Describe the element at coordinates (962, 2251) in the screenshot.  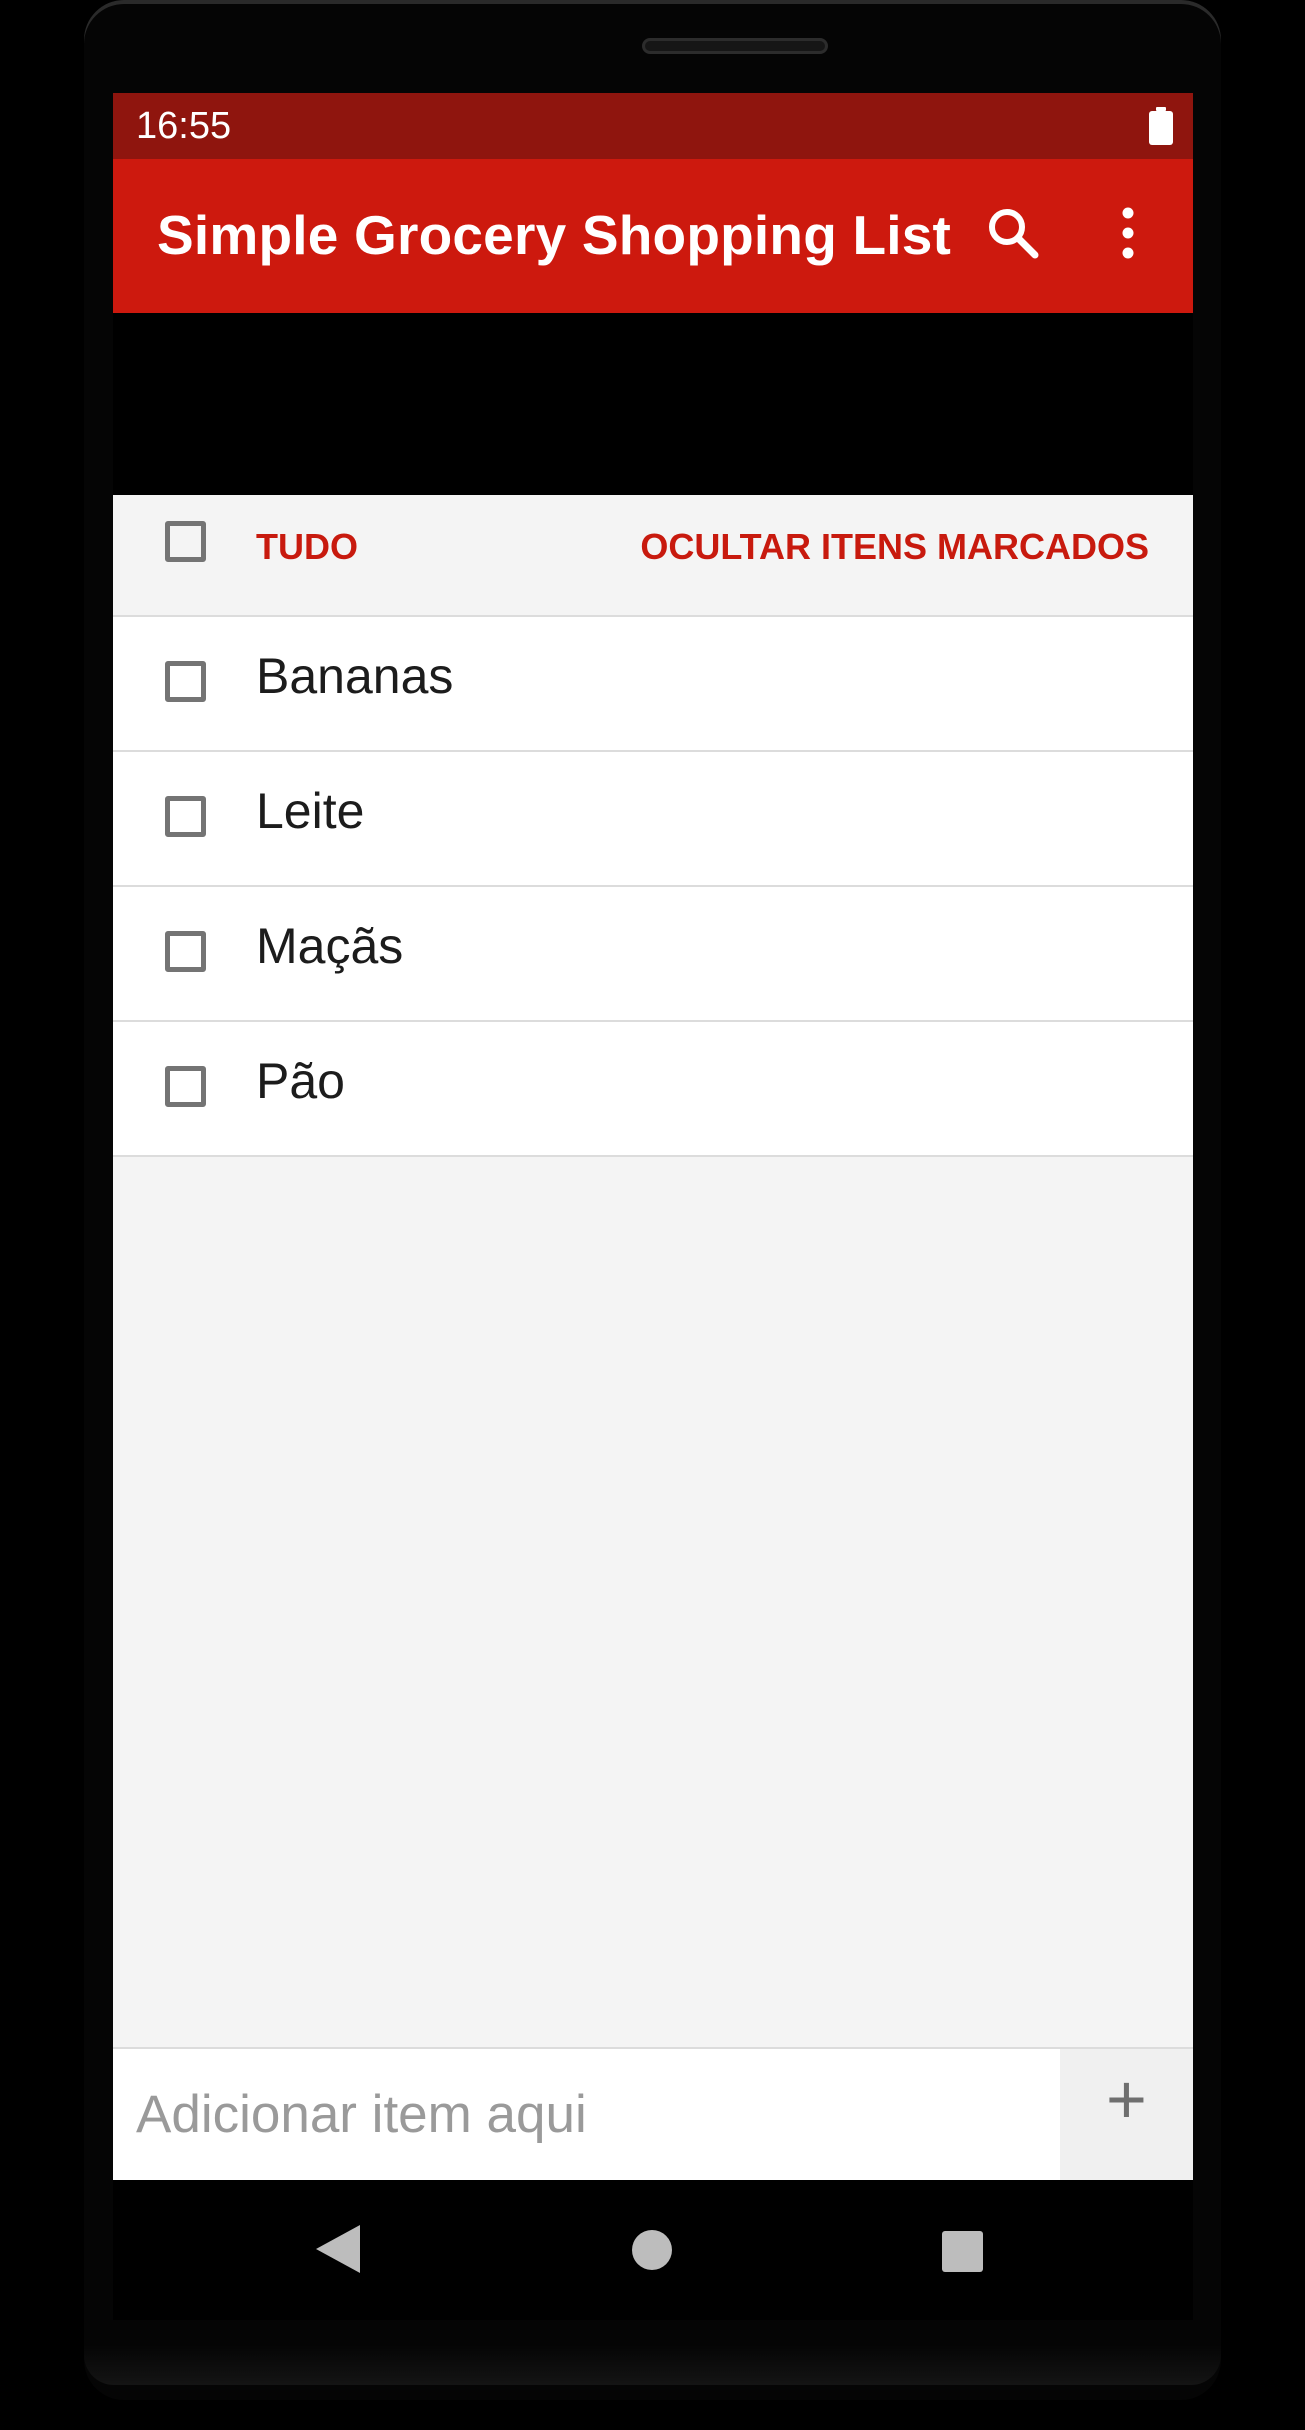
I see `recents-square-icon` at that location.